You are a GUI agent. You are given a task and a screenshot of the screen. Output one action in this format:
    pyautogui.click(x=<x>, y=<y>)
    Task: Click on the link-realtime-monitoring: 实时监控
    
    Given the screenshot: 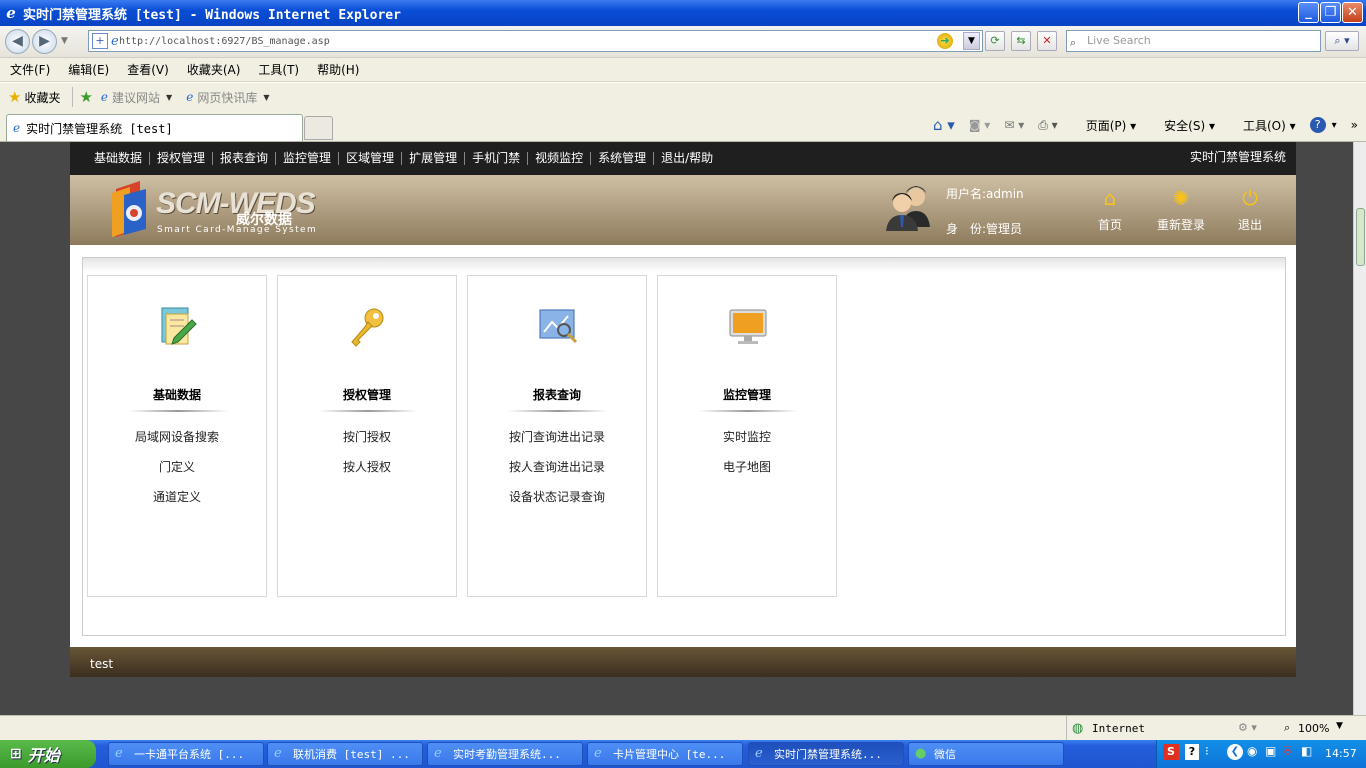 What is the action you would take?
    pyautogui.click(x=747, y=436)
    